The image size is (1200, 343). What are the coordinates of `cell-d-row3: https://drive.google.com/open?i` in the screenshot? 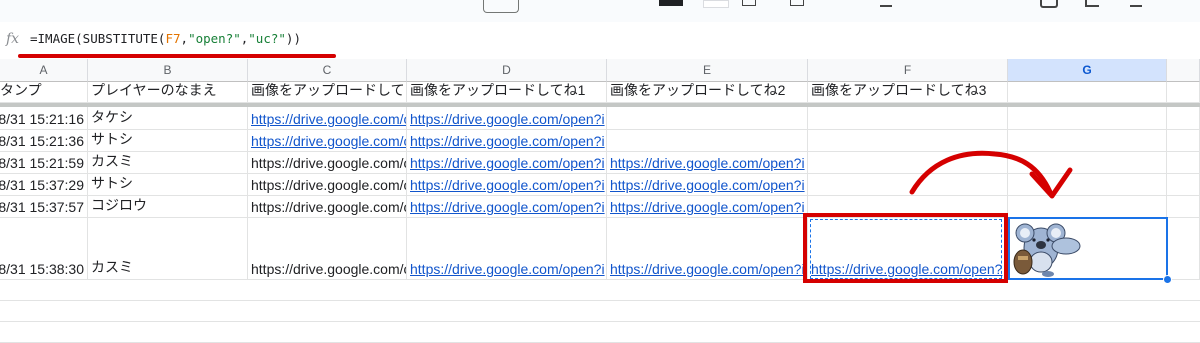 It's located at (507, 141).